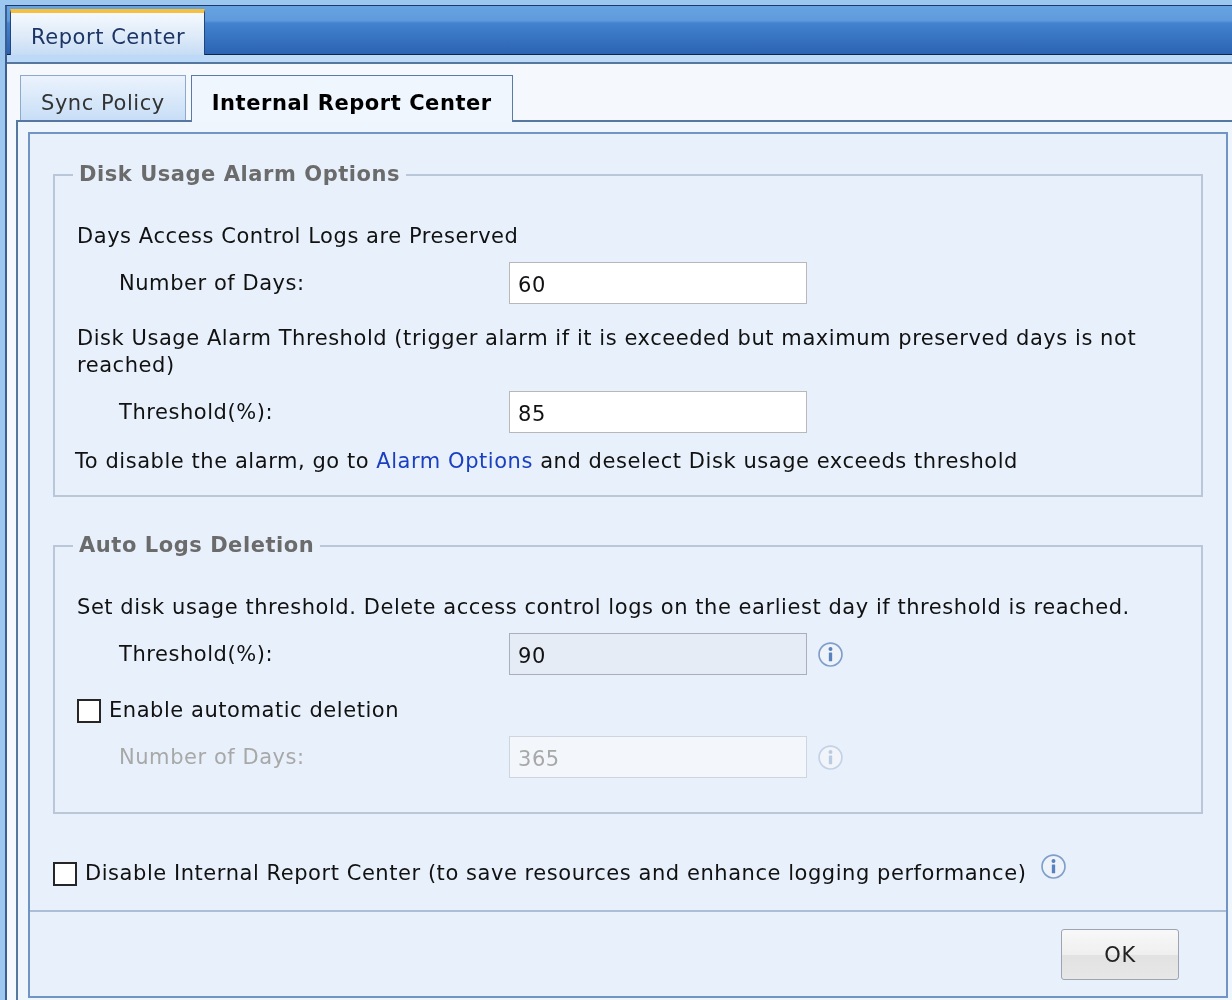 Image resolution: width=1232 pixels, height=1000 pixels. I want to click on description-text: Days Access Control Logs are Preserved, so click(298, 236).